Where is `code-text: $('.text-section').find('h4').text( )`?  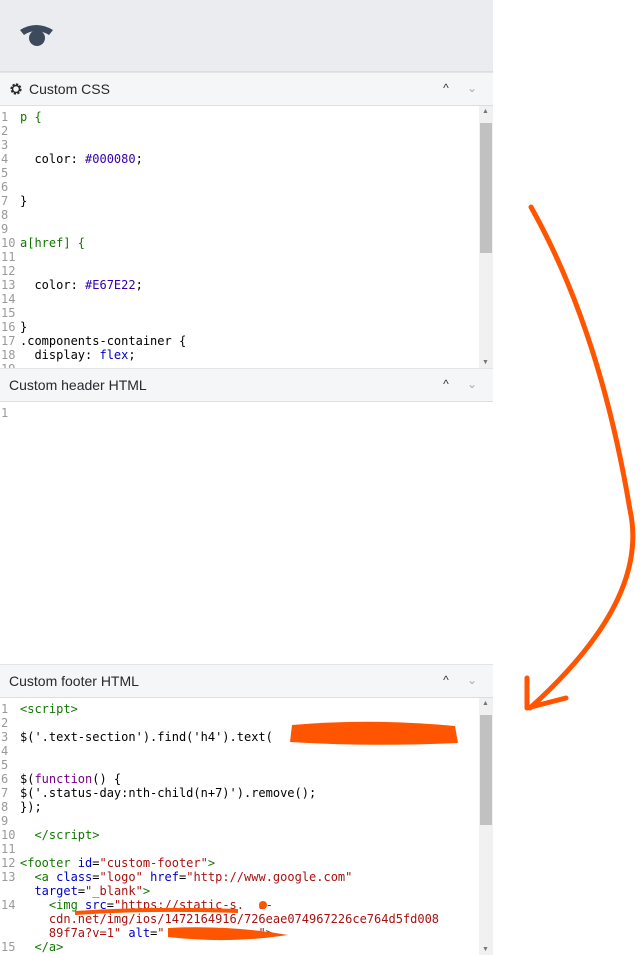
code-text: $('.text-section').find('h4').text( ) is located at coordinates (256, 737).